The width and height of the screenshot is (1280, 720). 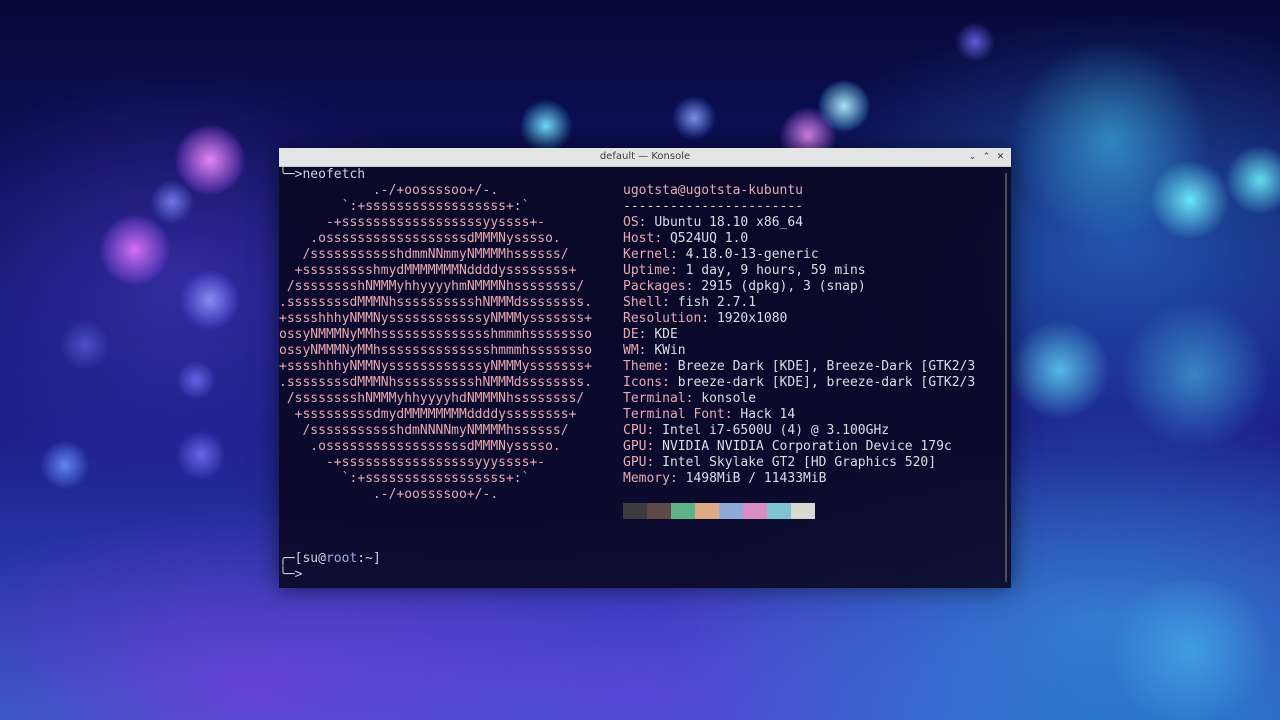 I want to click on info-row: Shell: fish 2.7.1, so click(x=690, y=302).